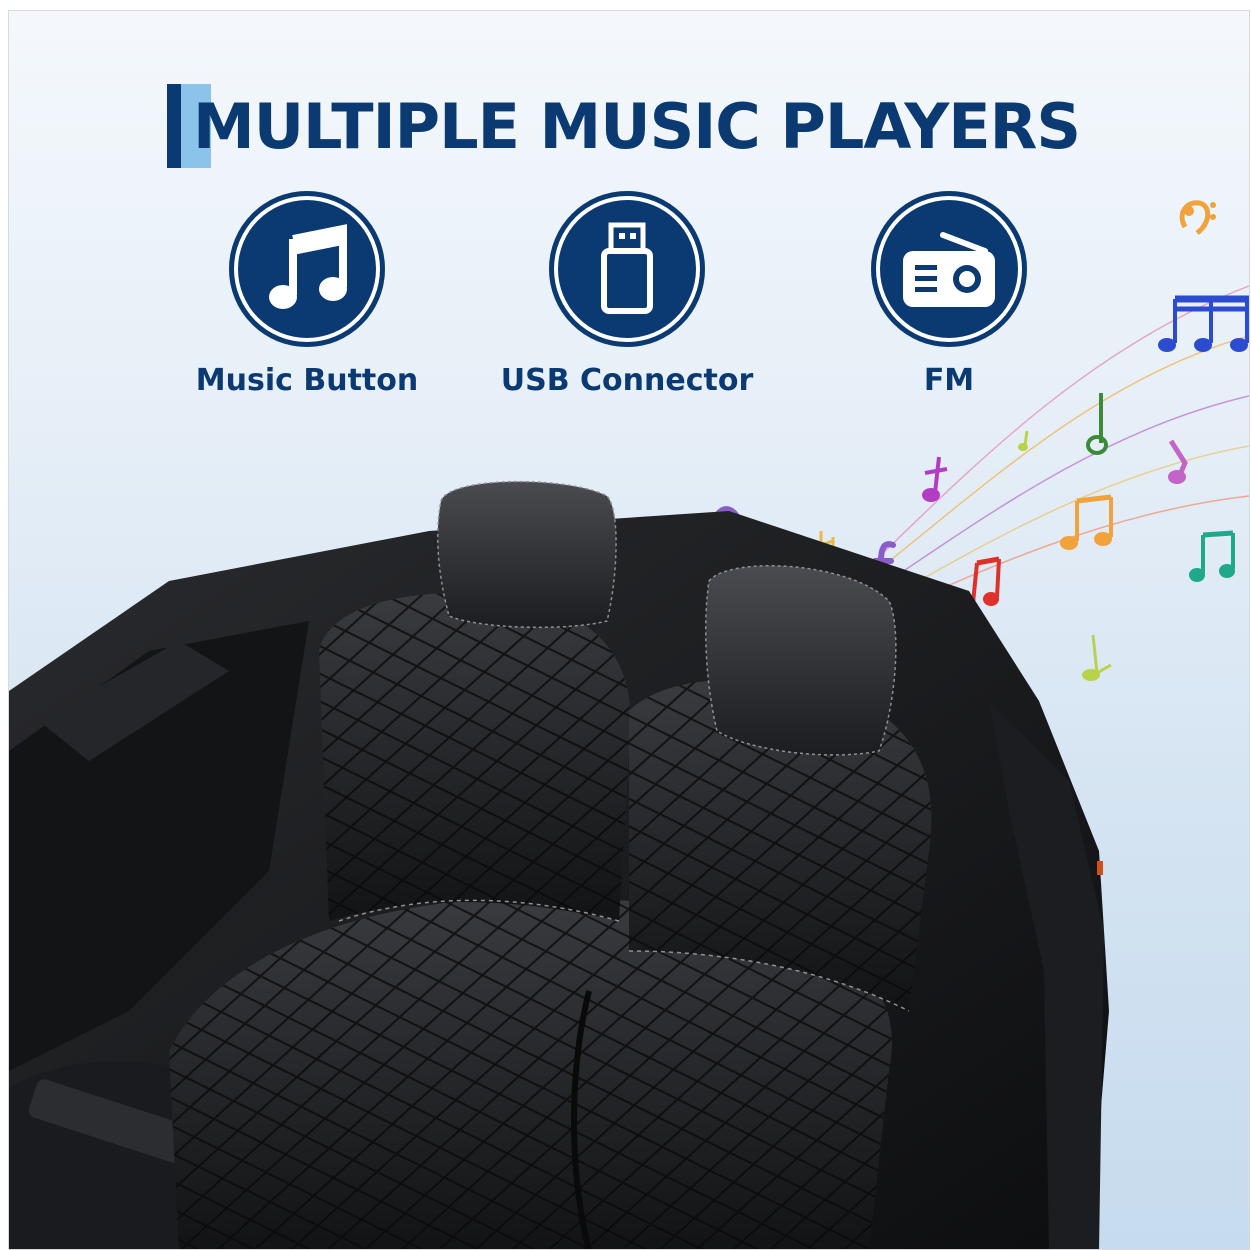 Image resolution: width=1251 pixels, height=1250 pixels. Describe the element at coordinates (307, 380) in the screenshot. I see `feature-label-music: Music Button` at that location.